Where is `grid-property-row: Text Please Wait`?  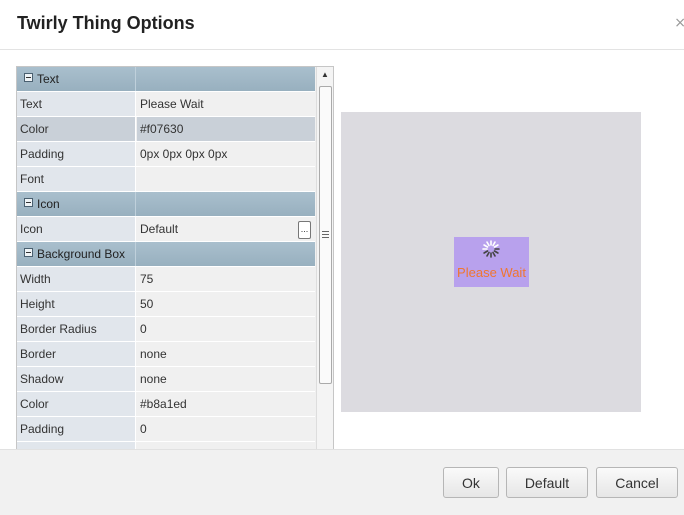 grid-property-row: Text Please Wait is located at coordinates (166, 104).